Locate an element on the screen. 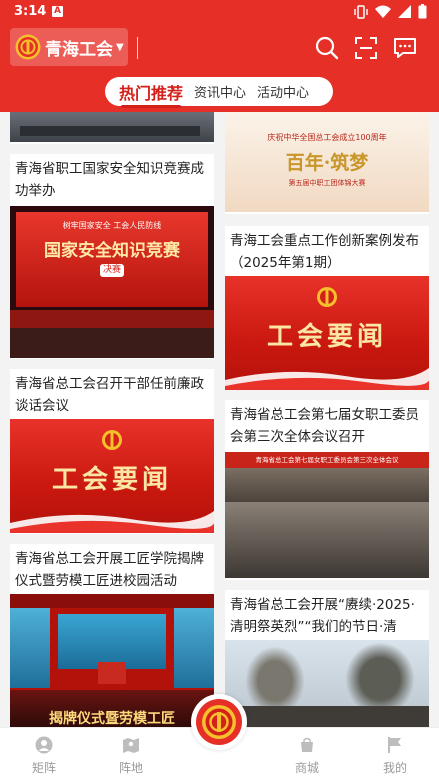 The width and height of the screenshot is (439, 780). backdrop-main-title: 国家安全知识竞赛 is located at coordinates (112, 251).